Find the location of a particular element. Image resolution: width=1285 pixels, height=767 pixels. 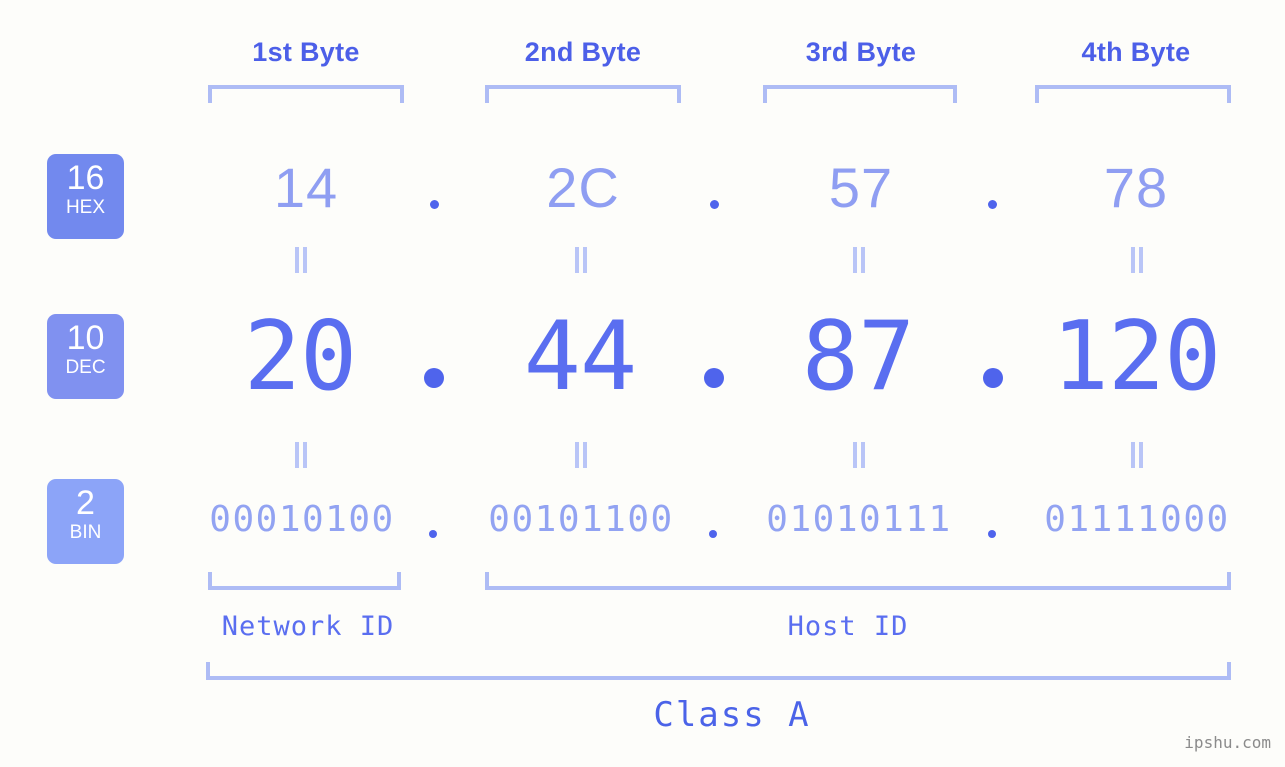

radix-badge-hex: 16 HEX is located at coordinates (85, 196).